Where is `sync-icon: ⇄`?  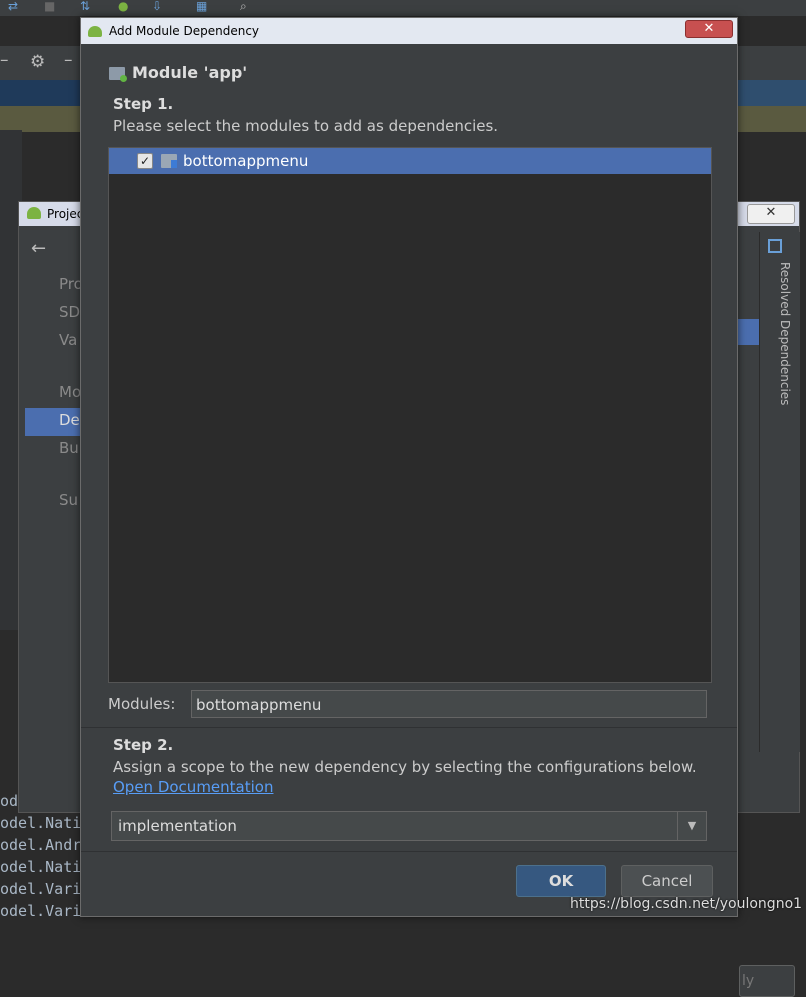 sync-icon: ⇄ is located at coordinates (17, 6).